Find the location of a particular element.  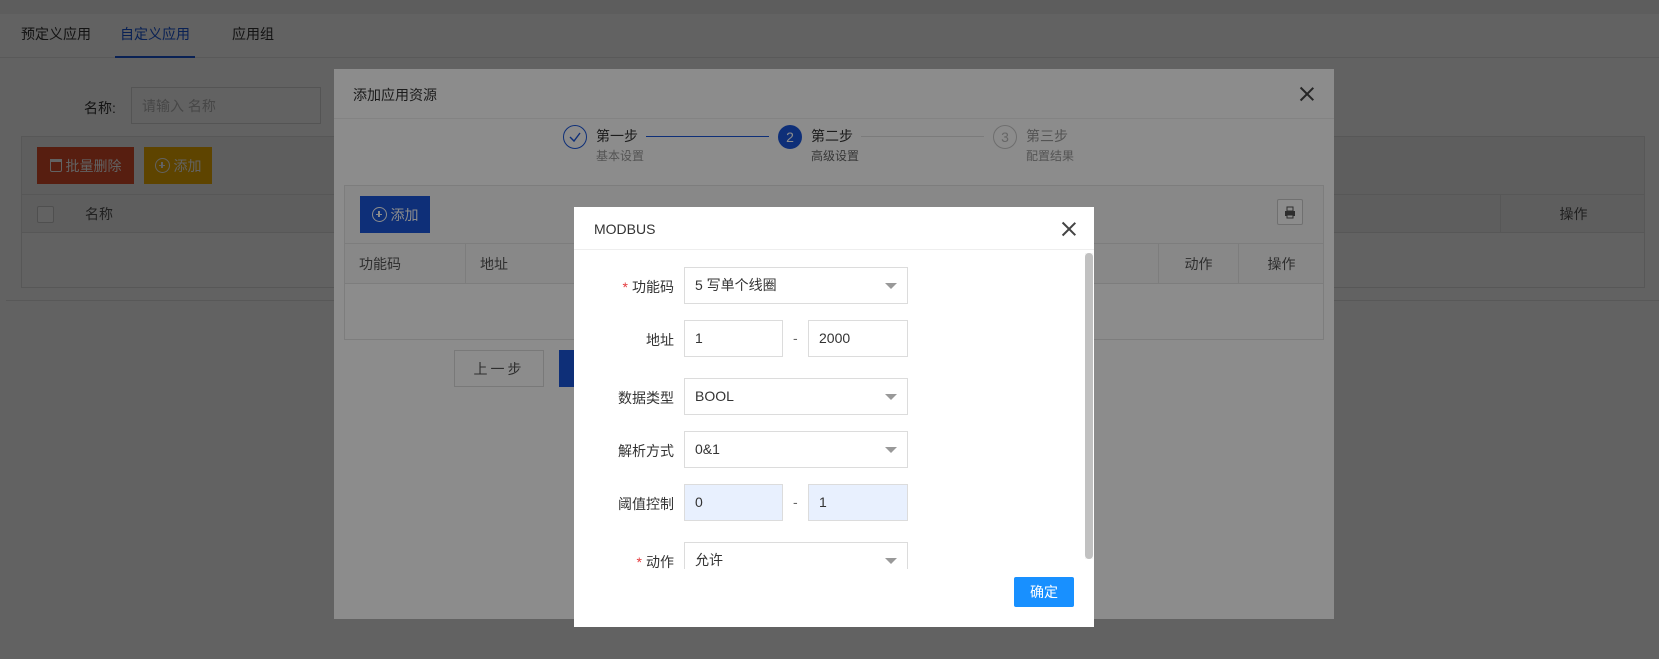

dialog-header: MODBUS is located at coordinates (834, 228).